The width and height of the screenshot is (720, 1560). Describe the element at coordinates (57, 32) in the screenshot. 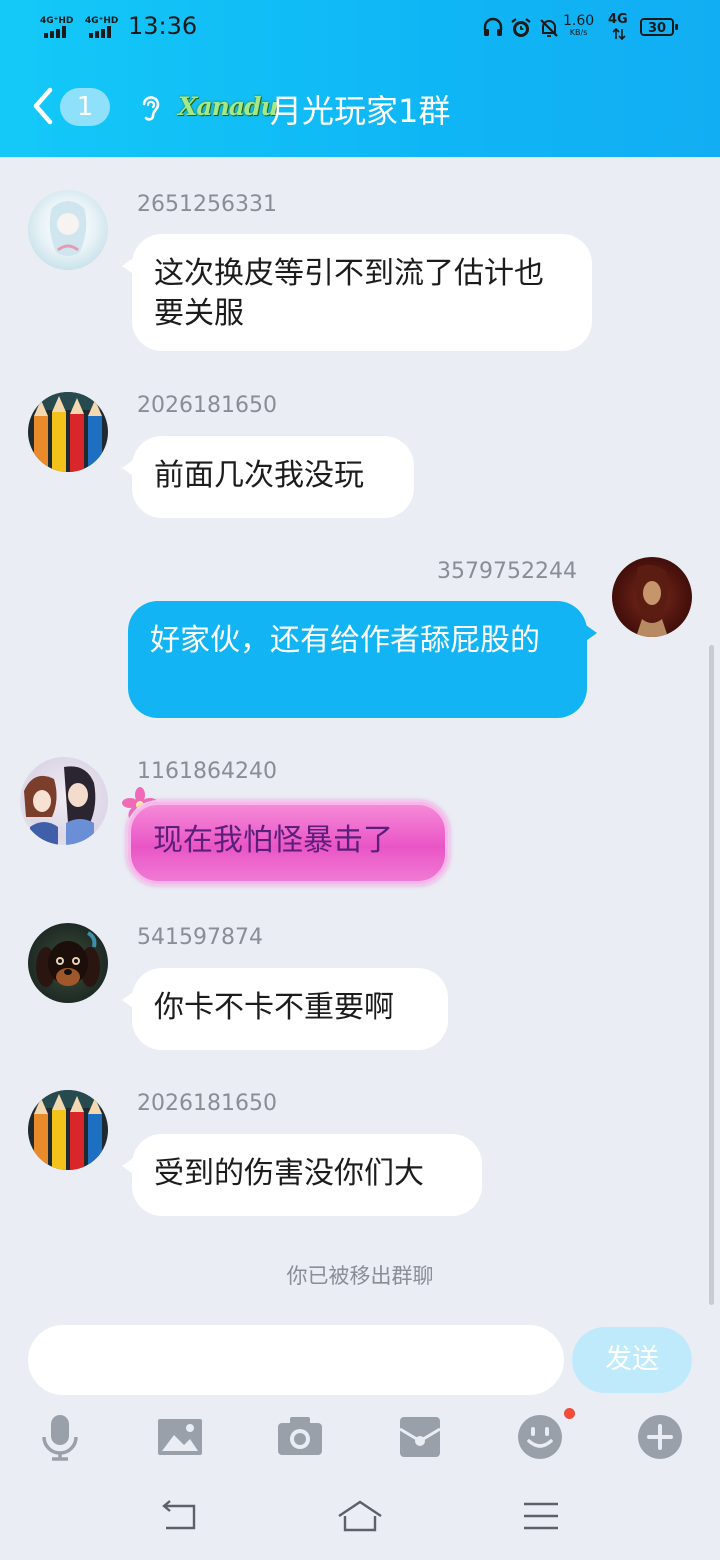

I see `signal-bars-1-icon` at that location.